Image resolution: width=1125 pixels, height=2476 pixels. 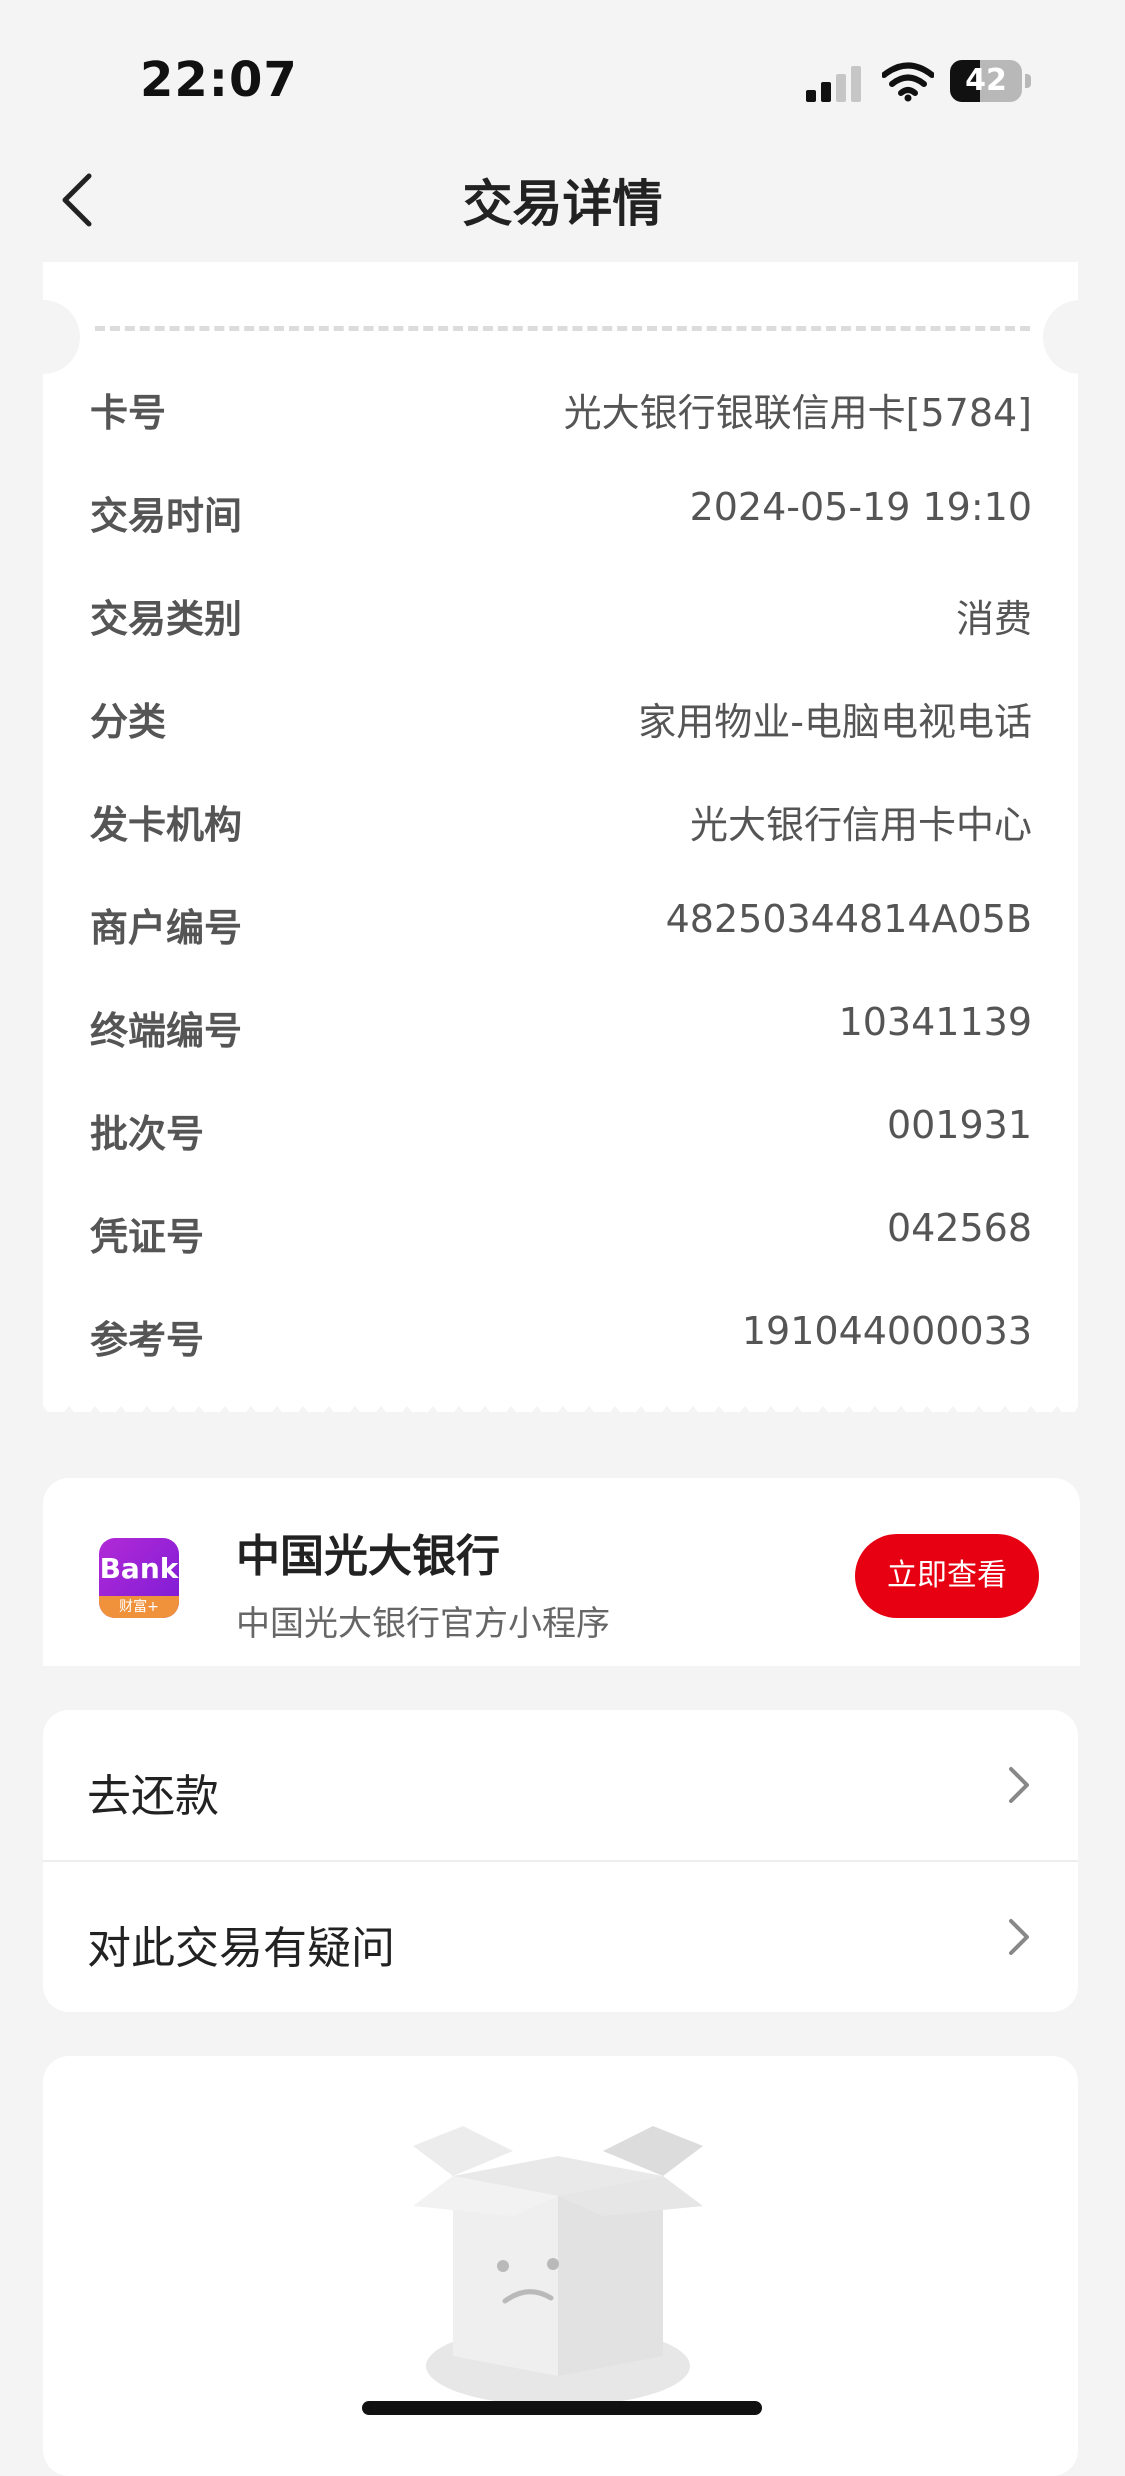 I want to click on detail-value: 光大银行银联信用卡[5784], so click(x=797, y=413).